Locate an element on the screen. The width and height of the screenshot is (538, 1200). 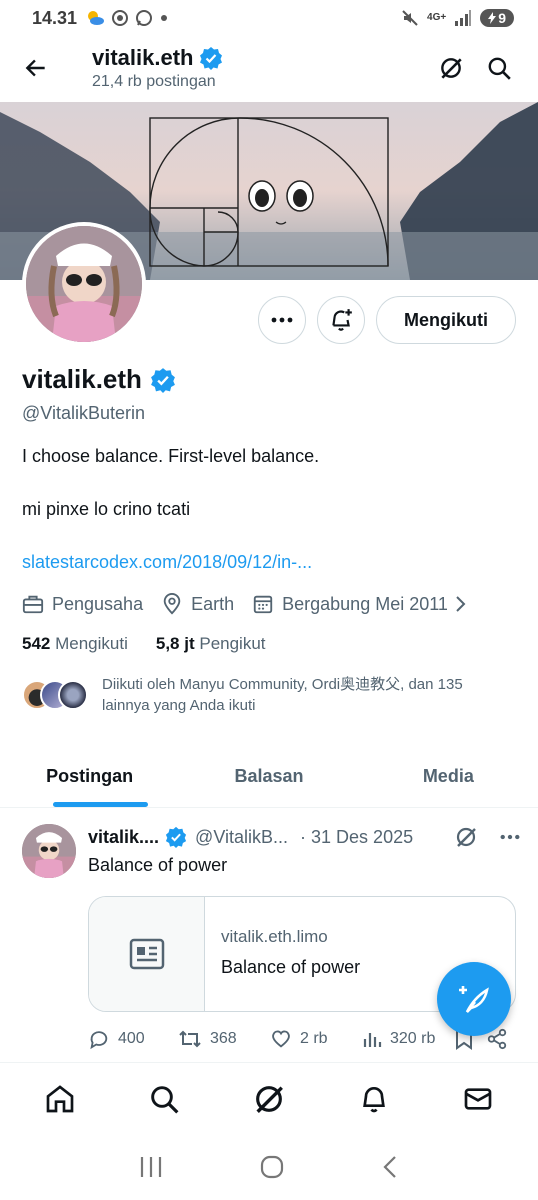
arrow-left-icon is located at coordinates (35, 68).